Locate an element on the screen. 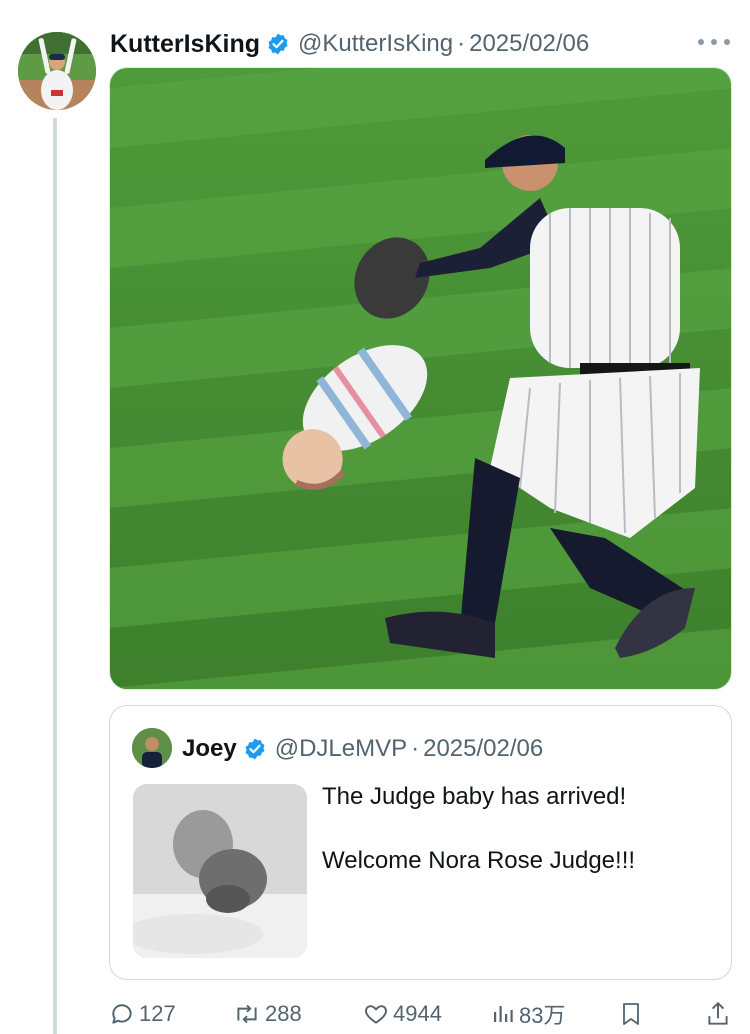 The width and height of the screenshot is (750, 1034). bookmark-button is located at coordinates (631, 1014).